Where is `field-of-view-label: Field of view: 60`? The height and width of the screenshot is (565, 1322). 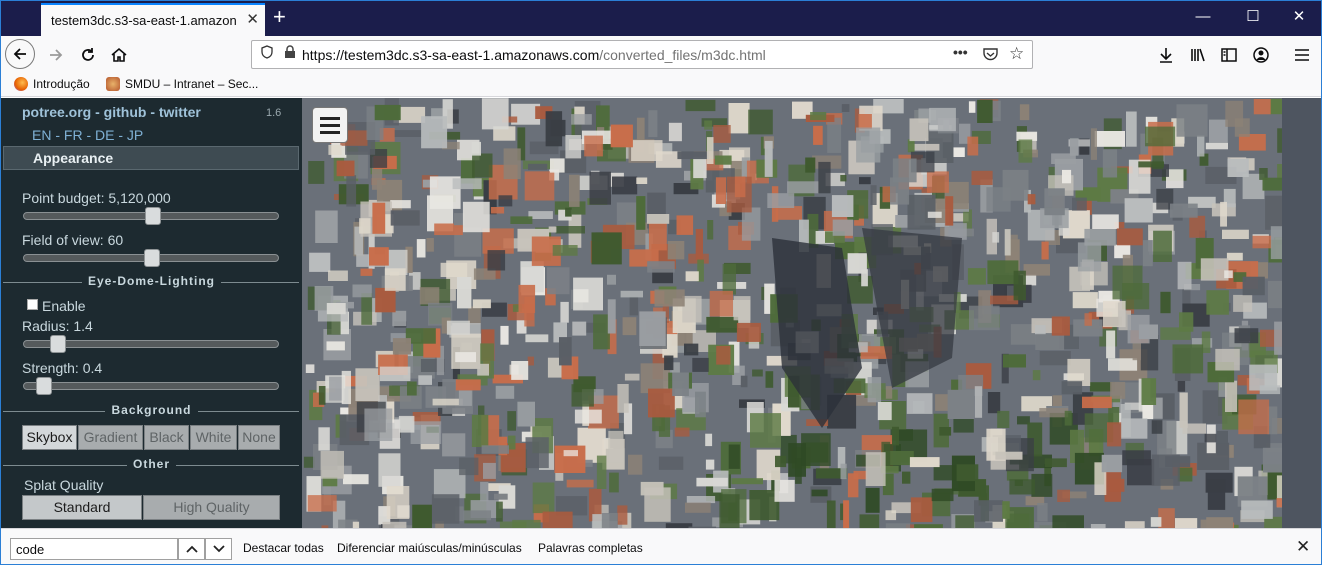
field-of-view-label: Field of view: 60 is located at coordinates (73, 240).